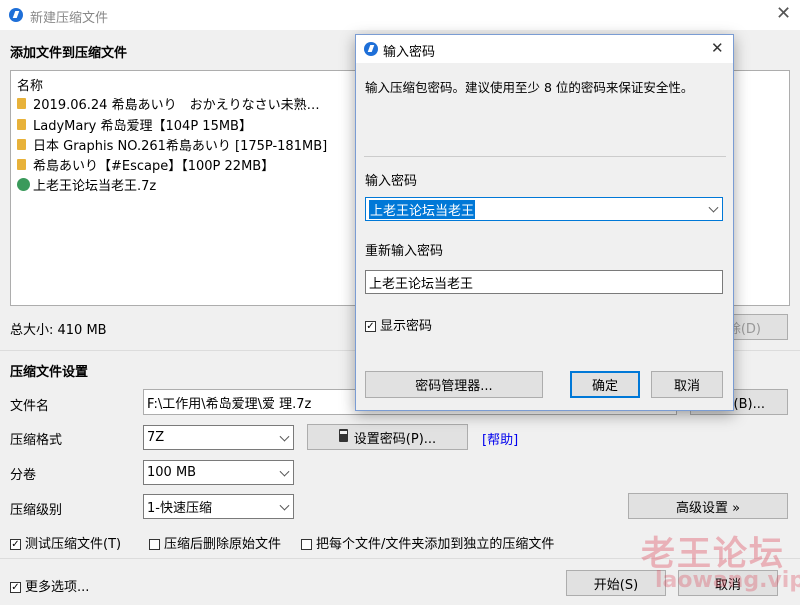 This screenshot has height=605, width=800. I want to click on volume-value: 100 MB, so click(172, 472).